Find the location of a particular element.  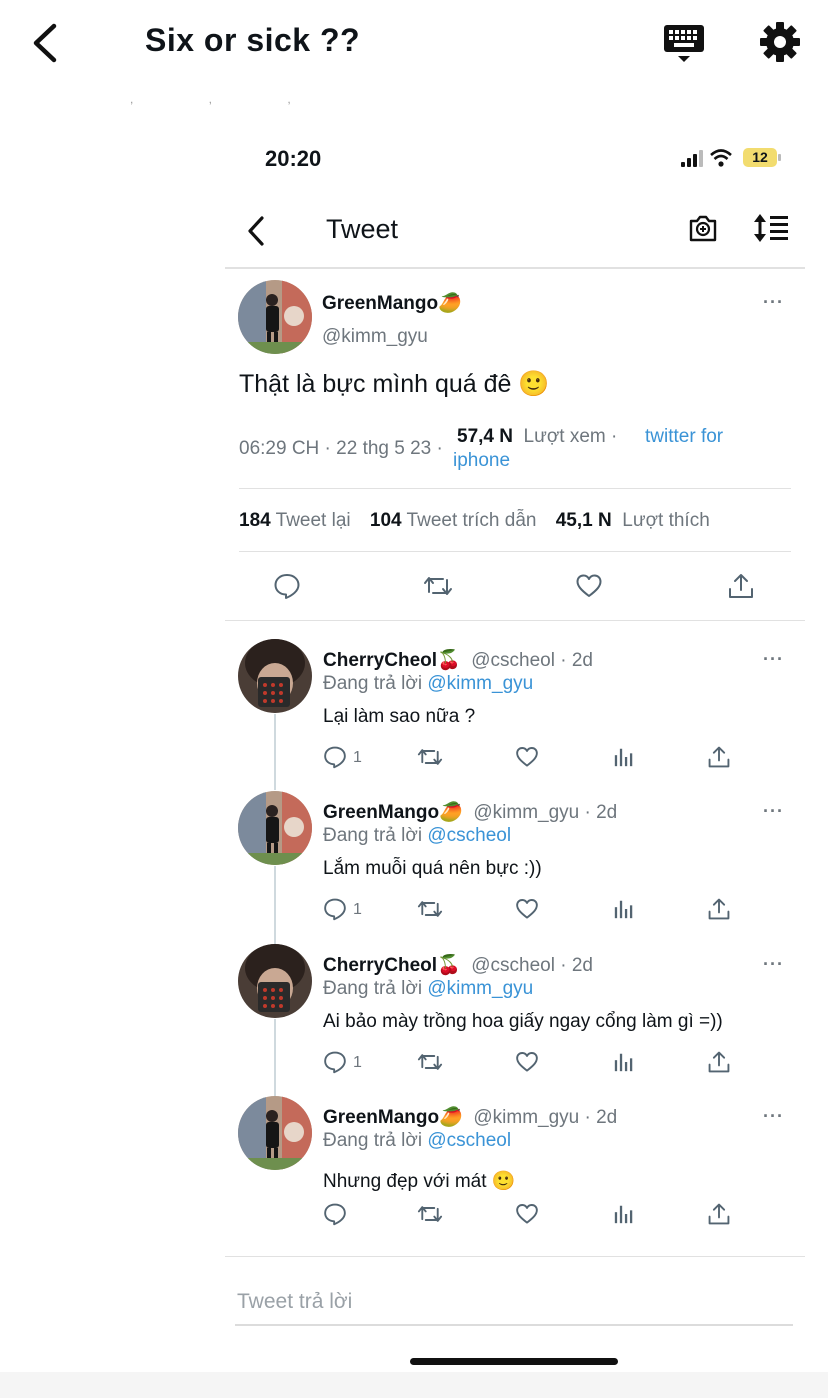

reply-text: Nhưng đẹp với mát 🙂 is located at coordinates (419, 1181).